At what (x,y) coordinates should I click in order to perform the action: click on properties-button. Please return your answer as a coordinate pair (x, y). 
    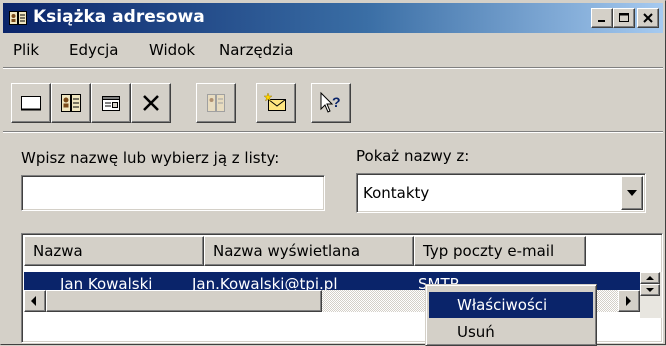
    Looking at the image, I should click on (111, 103).